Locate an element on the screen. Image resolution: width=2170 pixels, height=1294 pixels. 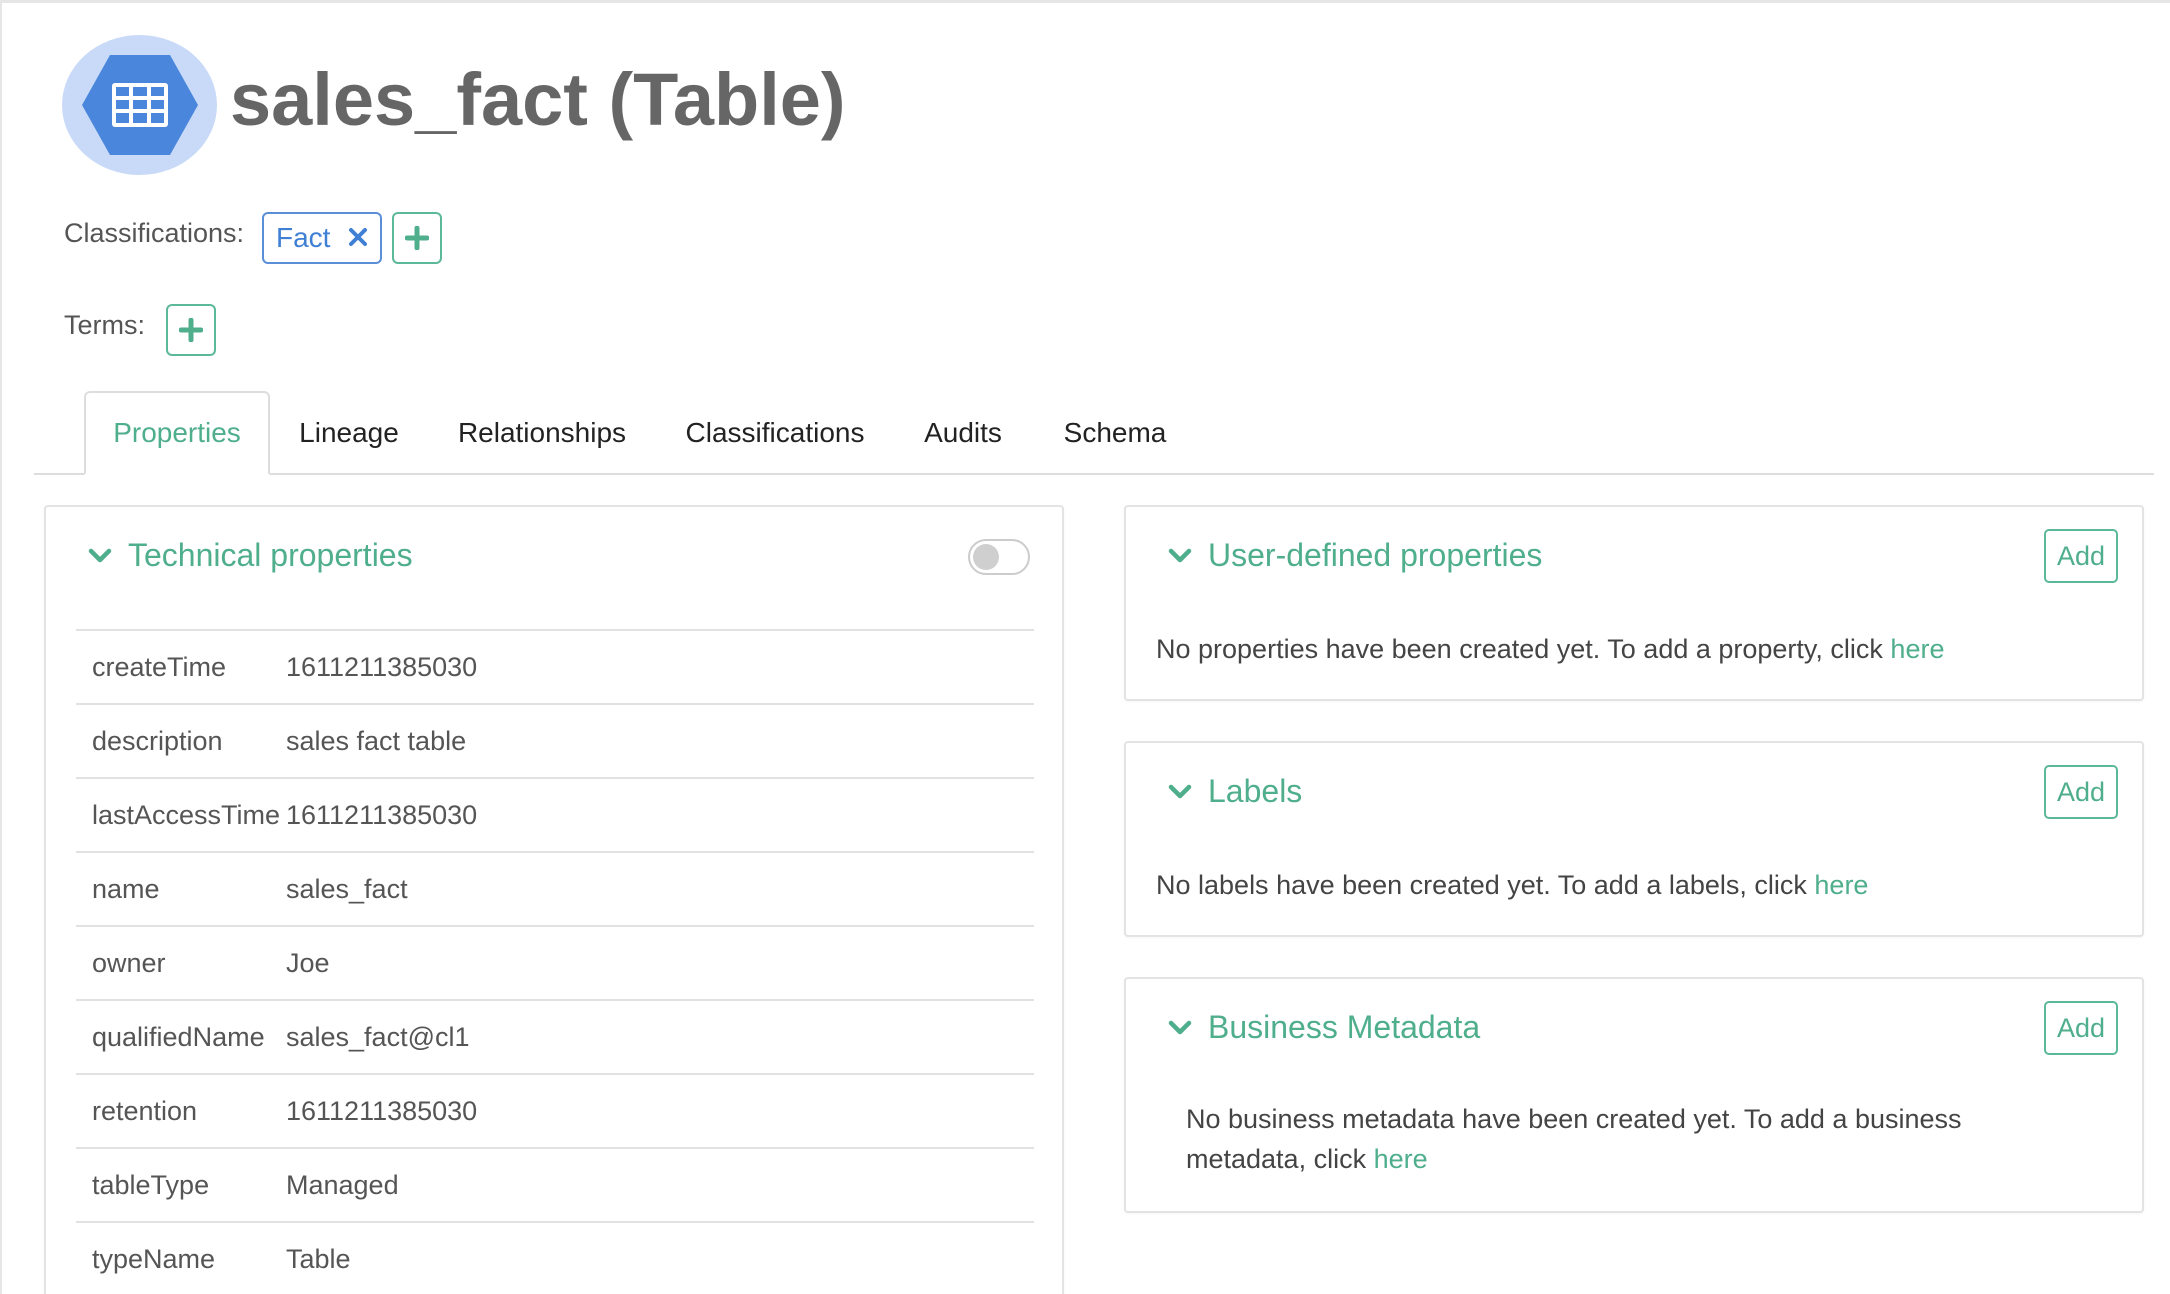
classification-tag-fact: Fact is located at coordinates (322, 238).